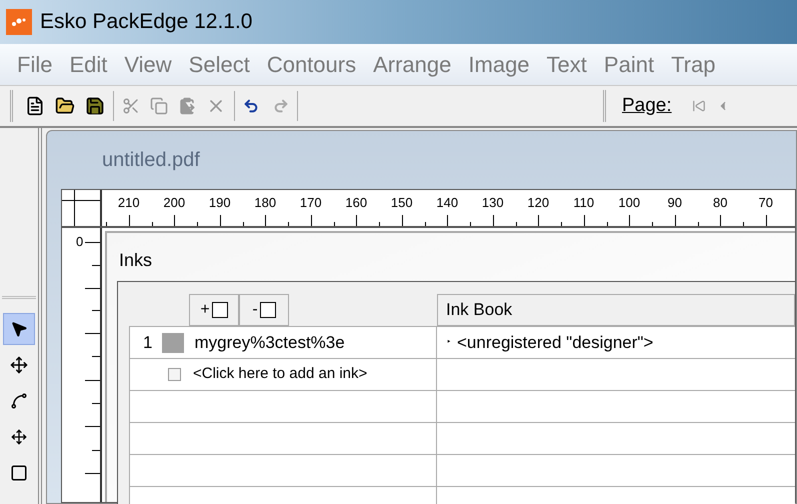 The height and width of the screenshot is (504, 797). I want to click on save-icon, so click(95, 106).